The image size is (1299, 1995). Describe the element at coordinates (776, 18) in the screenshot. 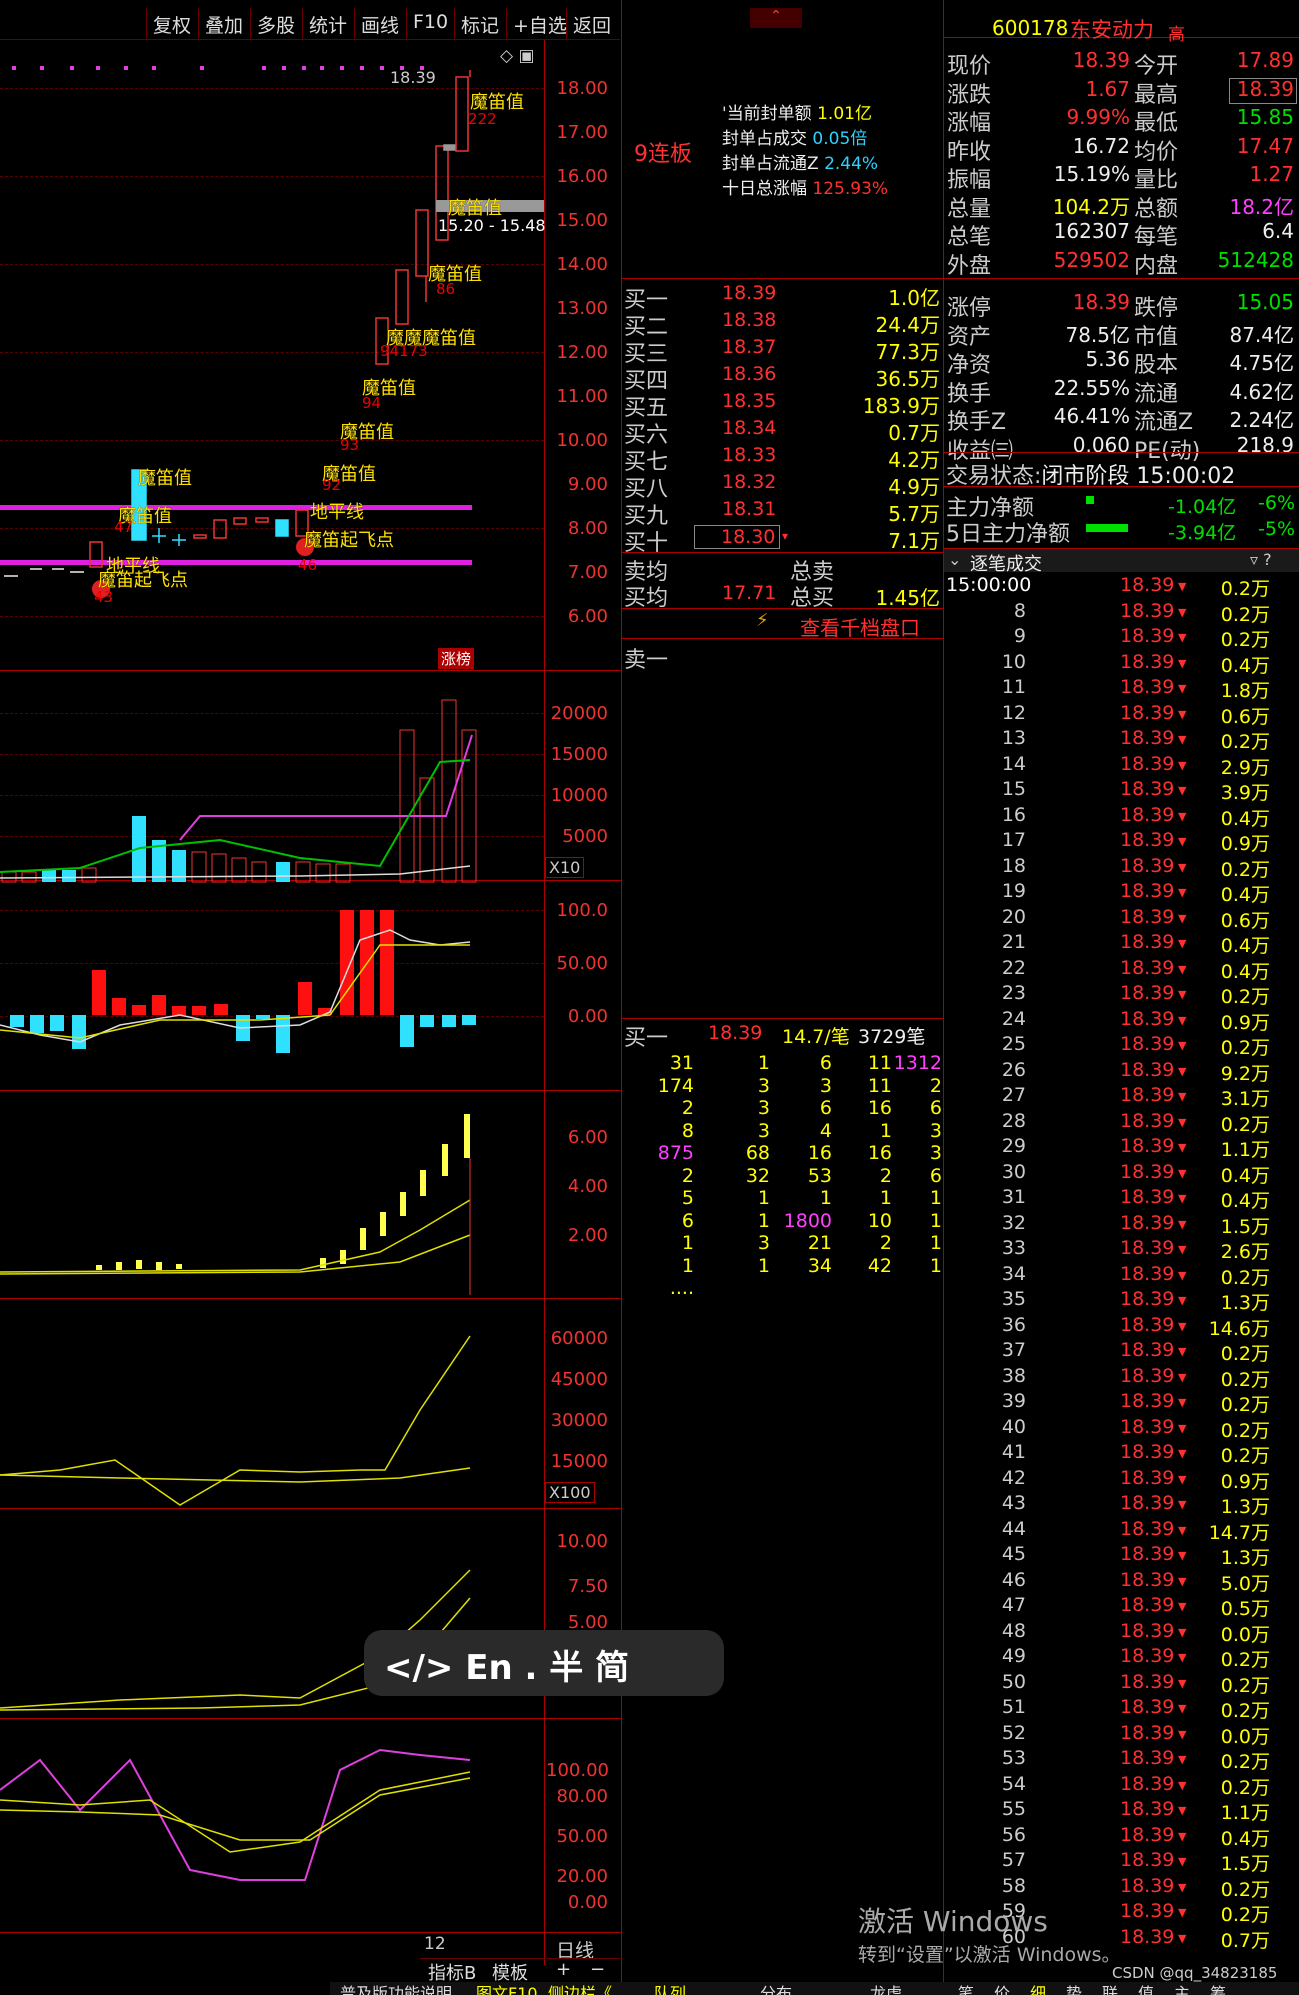

I see `collapse-toggle-icon: ⌃` at that location.